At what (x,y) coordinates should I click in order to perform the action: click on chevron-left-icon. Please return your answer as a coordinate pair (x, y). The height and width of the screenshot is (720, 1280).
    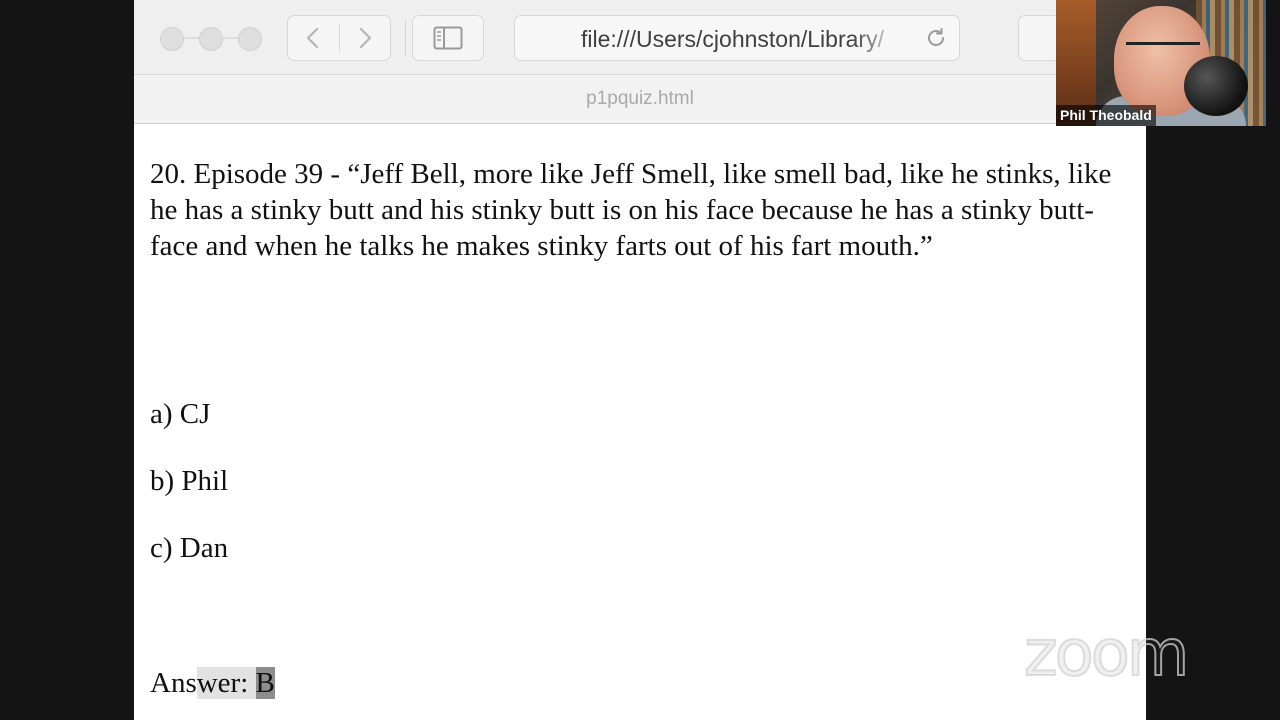
    Looking at the image, I should click on (313, 38).